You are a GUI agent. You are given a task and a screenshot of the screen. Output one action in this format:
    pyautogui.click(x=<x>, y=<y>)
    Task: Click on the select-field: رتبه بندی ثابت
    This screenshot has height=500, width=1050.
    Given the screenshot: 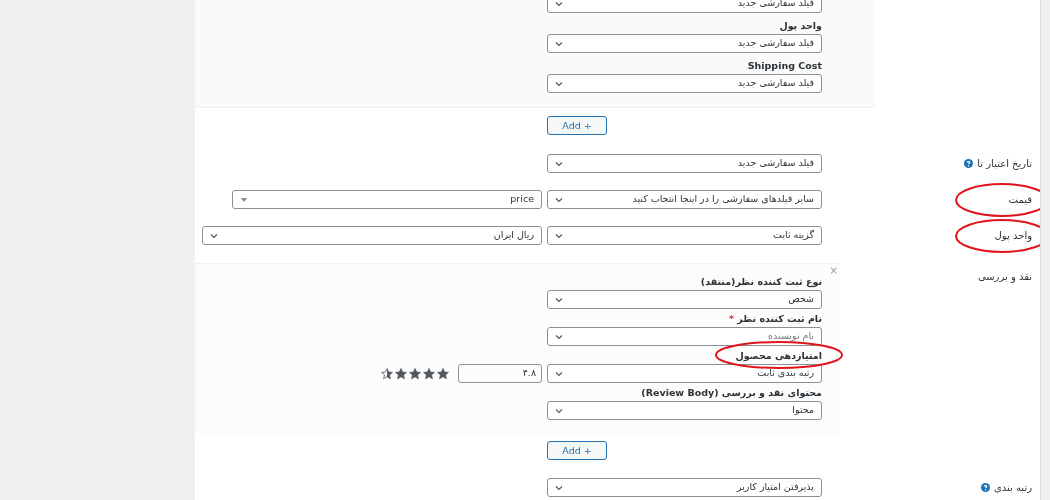 What is the action you would take?
    pyautogui.click(x=684, y=373)
    